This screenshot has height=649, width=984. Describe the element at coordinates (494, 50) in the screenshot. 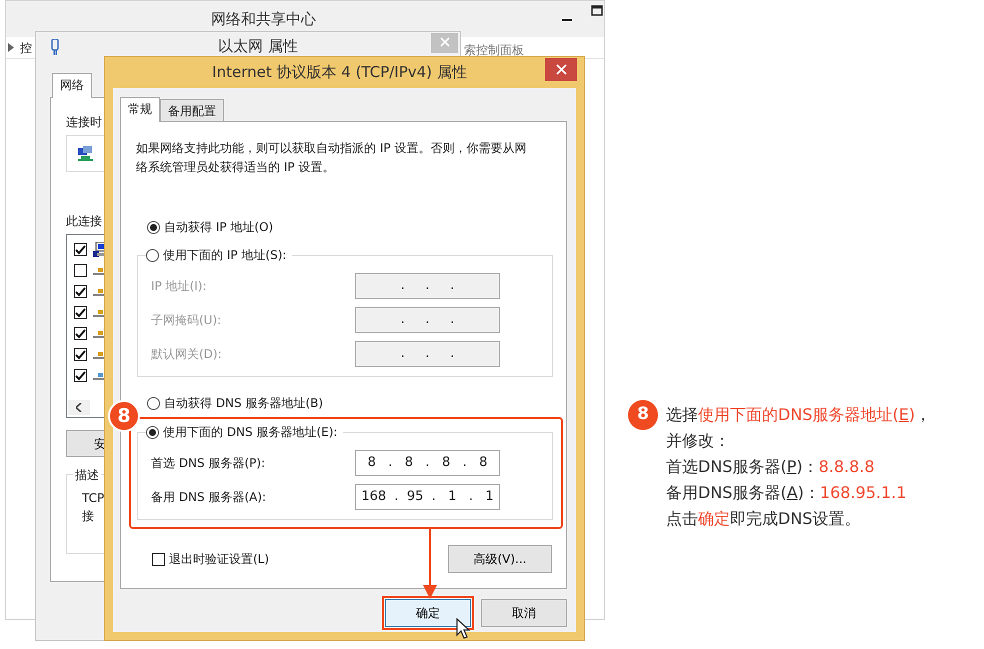

I see `search-placeholder: 索控制面板` at that location.